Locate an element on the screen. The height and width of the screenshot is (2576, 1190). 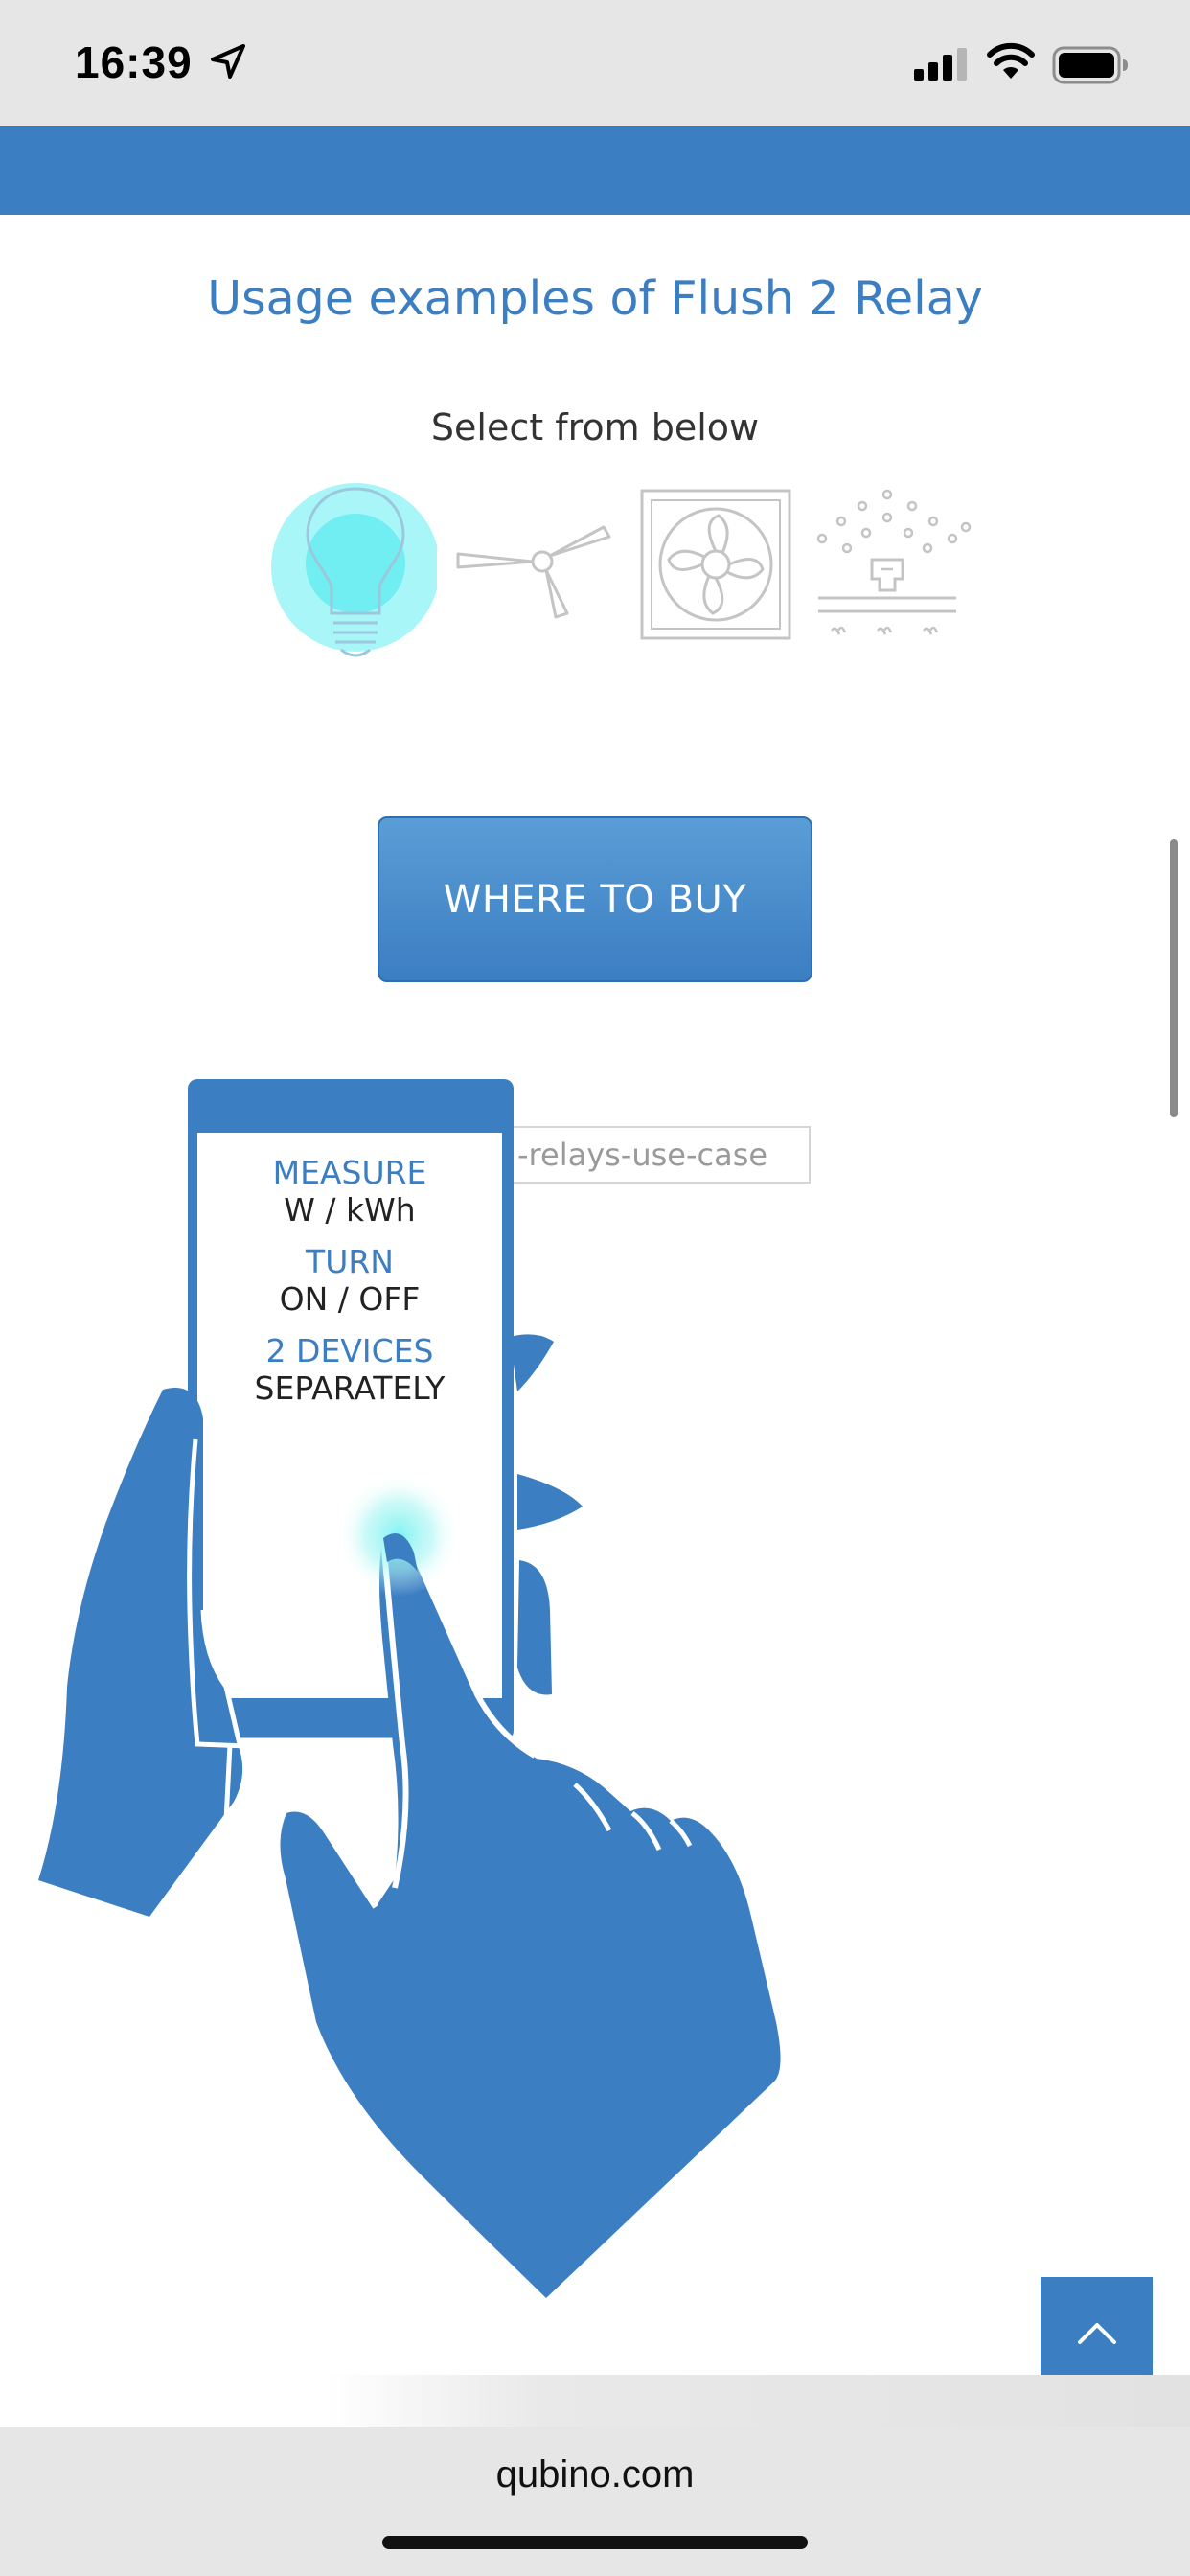
light-bulb-icon is located at coordinates (354, 570).